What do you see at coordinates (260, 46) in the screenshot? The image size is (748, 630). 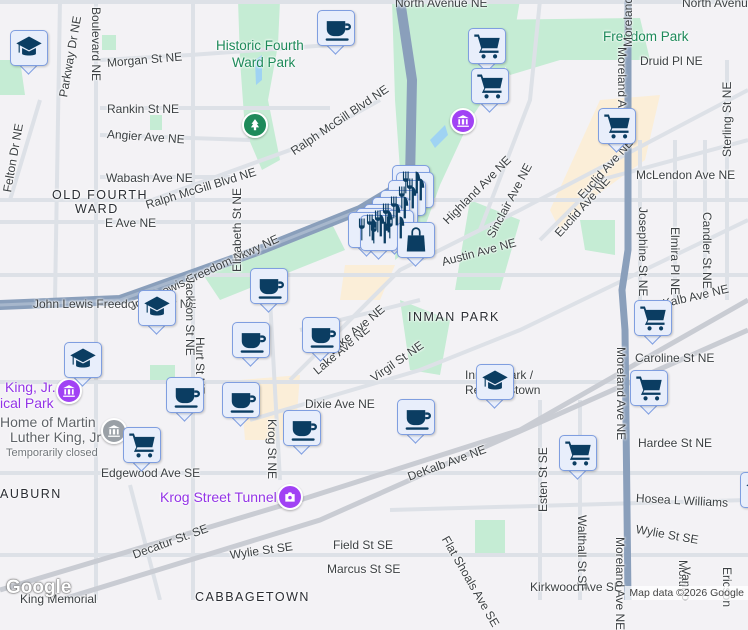 I see `street-label: Historic Fourth` at bounding box center [260, 46].